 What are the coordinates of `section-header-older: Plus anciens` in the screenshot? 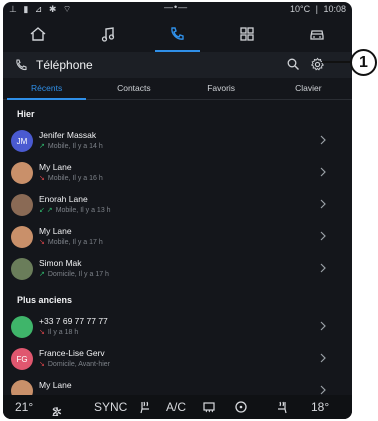 It's located at (45, 300).